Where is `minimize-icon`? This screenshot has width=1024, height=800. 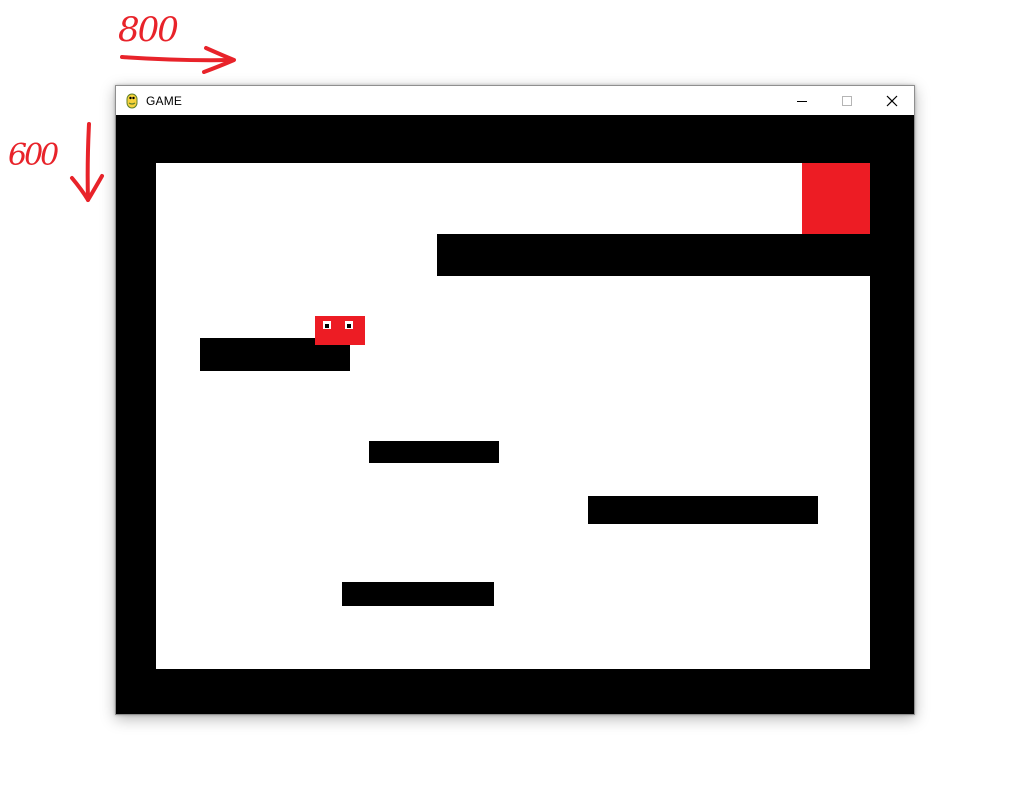
minimize-icon is located at coordinates (801, 101).